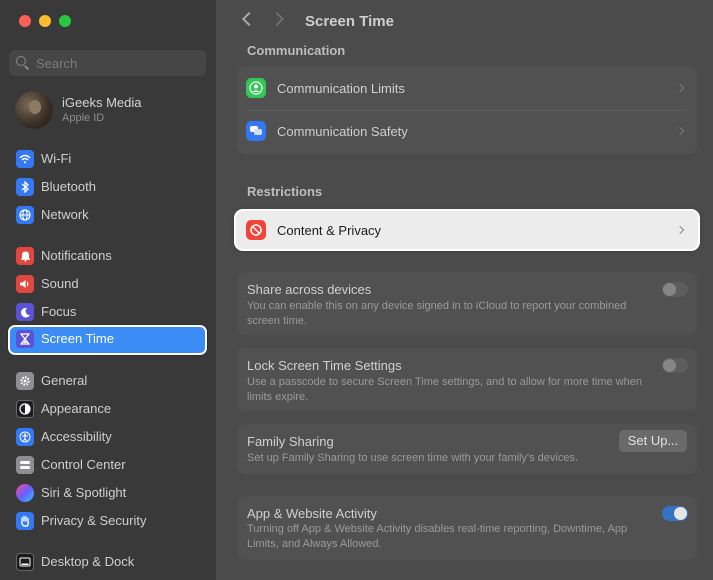 This screenshot has width=713, height=580. Describe the element at coordinates (675, 513) in the screenshot. I see `app-website-activity-toggle` at that location.